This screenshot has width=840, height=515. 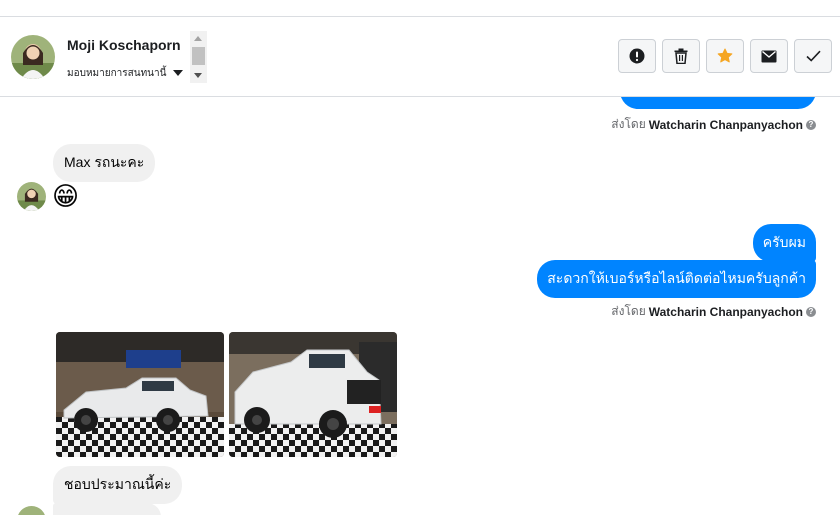 I want to click on envelope-icon, so click(x=769, y=56).